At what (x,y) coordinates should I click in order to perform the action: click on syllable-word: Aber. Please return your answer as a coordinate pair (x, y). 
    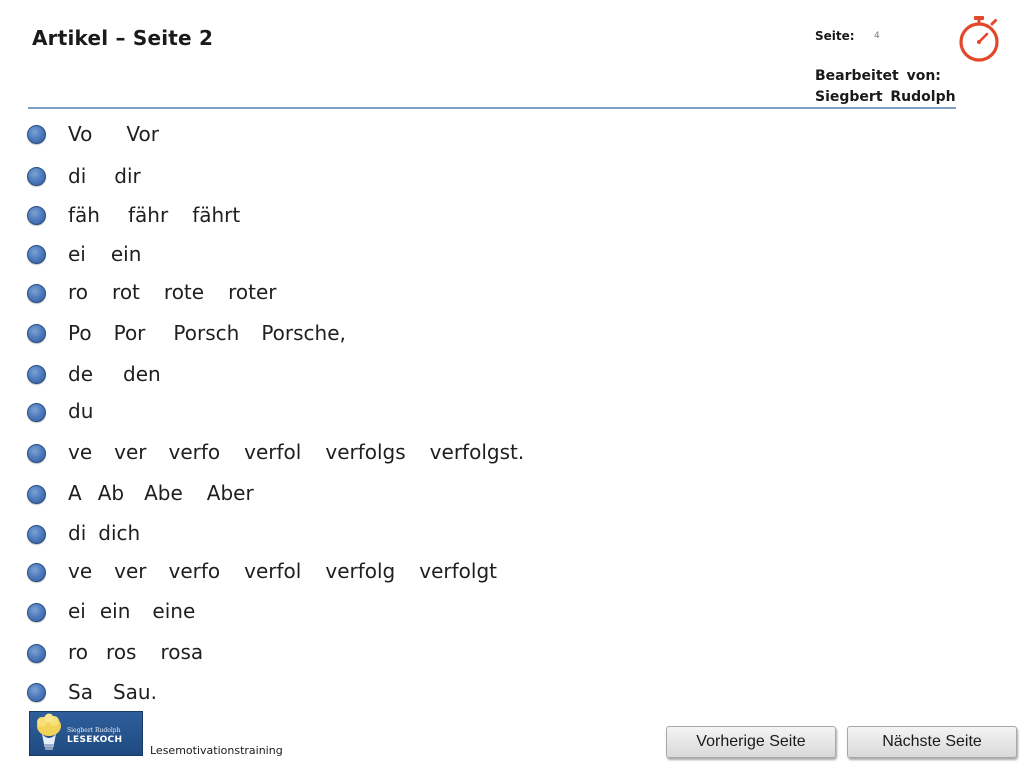
    Looking at the image, I should click on (230, 493).